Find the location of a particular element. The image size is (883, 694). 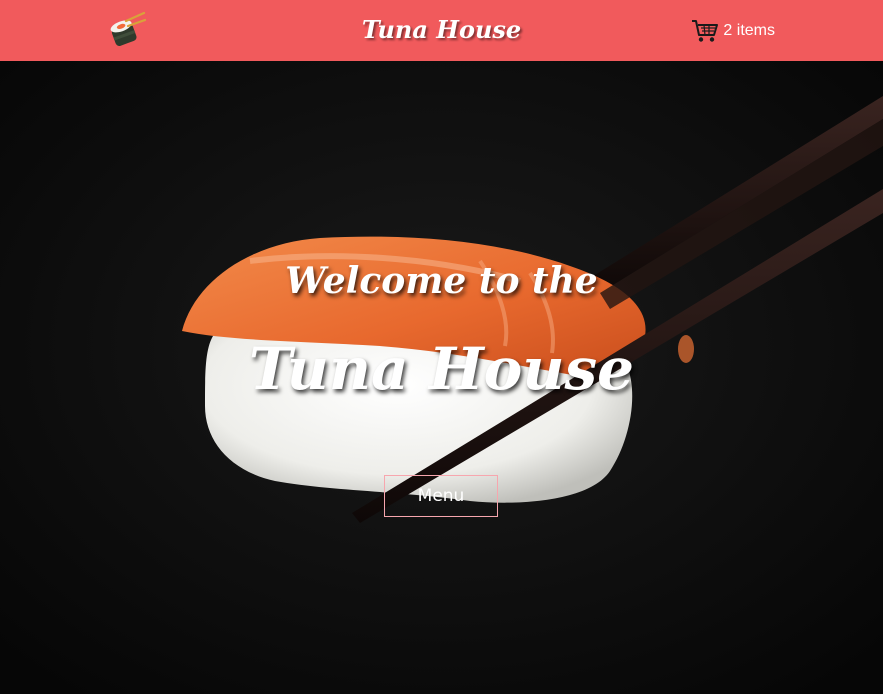

shopping-cart-icon is located at coordinates (705, 30).